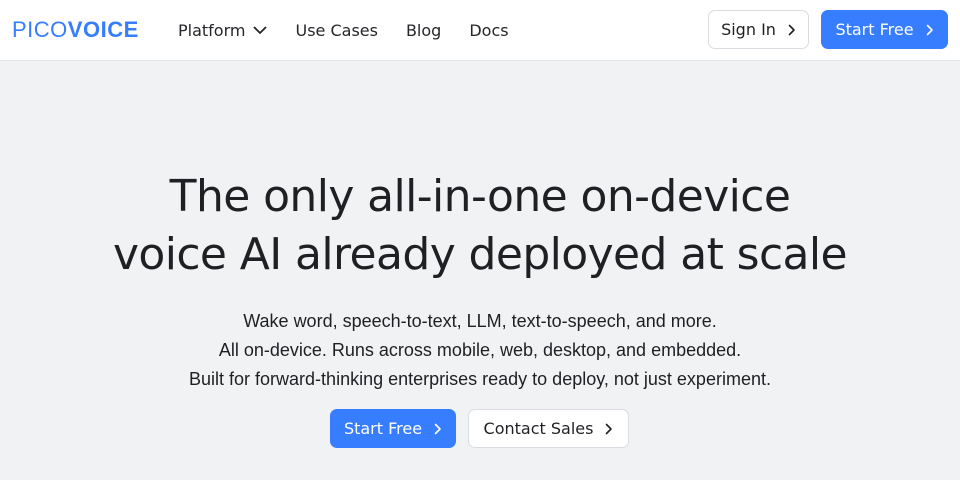  I want to click on sign-in-label: Sign In, so click(748, 29).